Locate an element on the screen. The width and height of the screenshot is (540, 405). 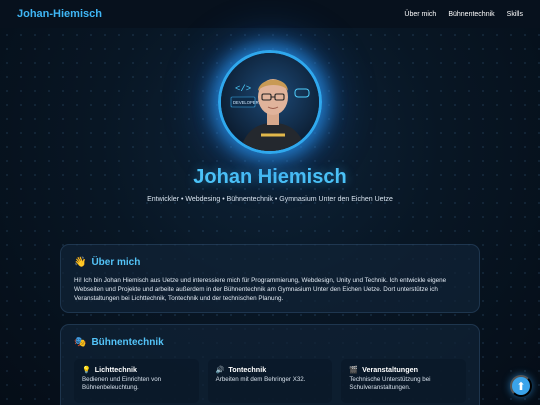
stage-title-row: 🎭 Bühnentechnik is located at coordinates (270, 342).